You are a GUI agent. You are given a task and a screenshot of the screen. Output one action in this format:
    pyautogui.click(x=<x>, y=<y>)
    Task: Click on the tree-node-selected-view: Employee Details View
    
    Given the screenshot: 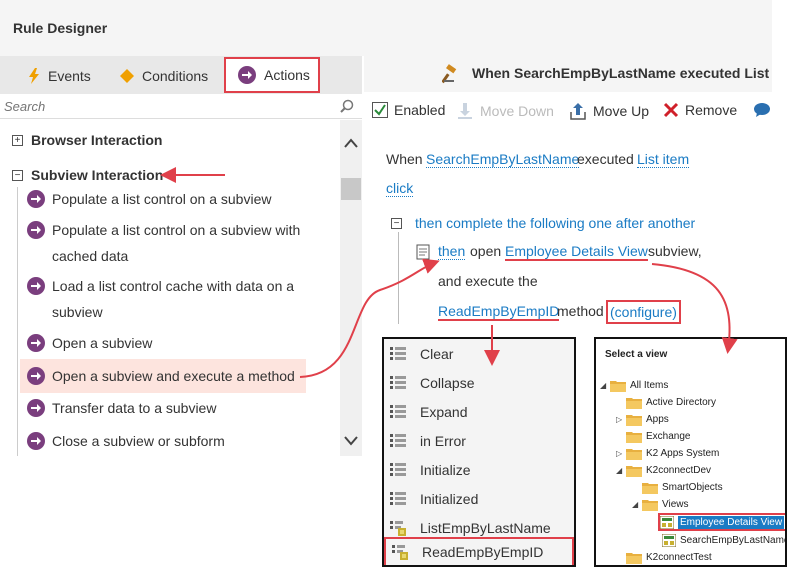 What is the action you would take?
    pyautogui.click(x=721, y=522)
    